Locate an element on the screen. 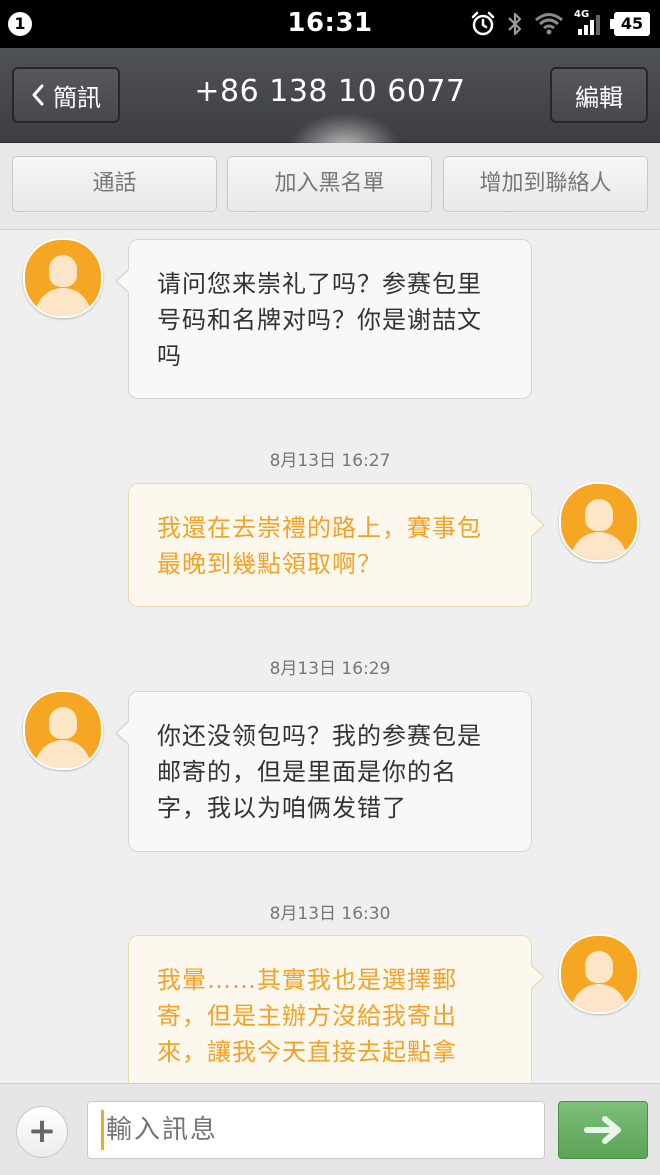 The height and width of the screenshot is (1175, 660). wifi-icon is located at coordinates (549, 24).